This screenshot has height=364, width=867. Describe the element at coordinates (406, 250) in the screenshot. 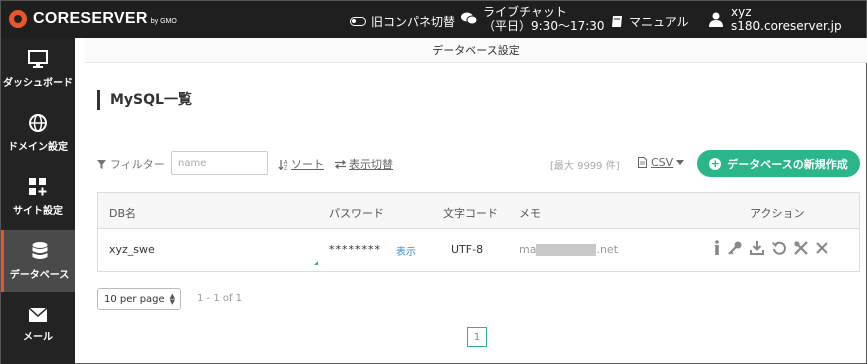

I see `show-password-link: 表示` at that location.